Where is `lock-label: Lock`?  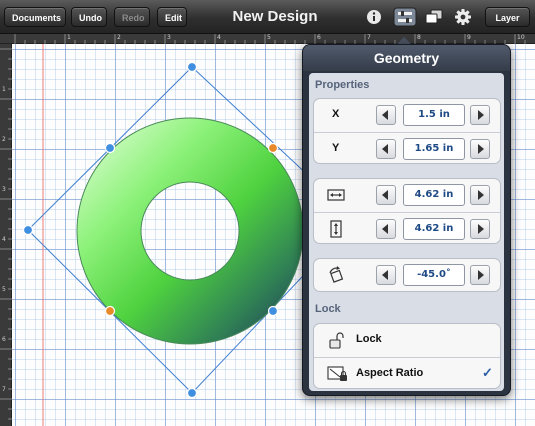
lock-label: Lock is located at coordinates (369, 339).